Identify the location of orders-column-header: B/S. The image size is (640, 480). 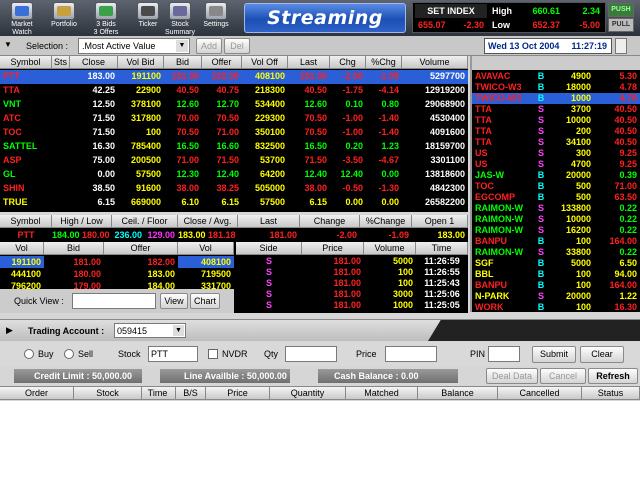
(191, 393).